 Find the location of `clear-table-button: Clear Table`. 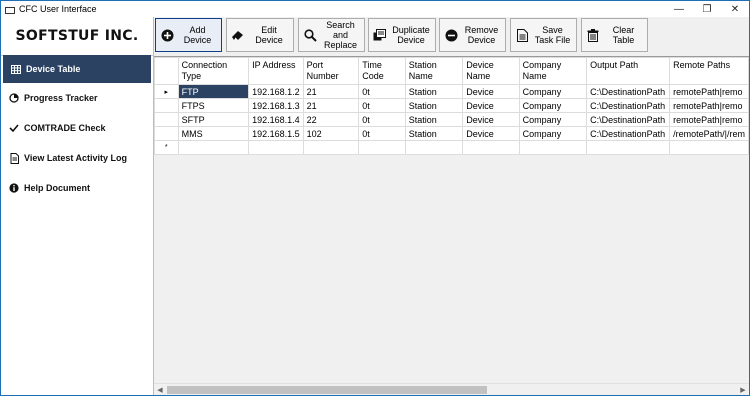

clear-table-button: Clear Table is located at coordinates (614, 35).